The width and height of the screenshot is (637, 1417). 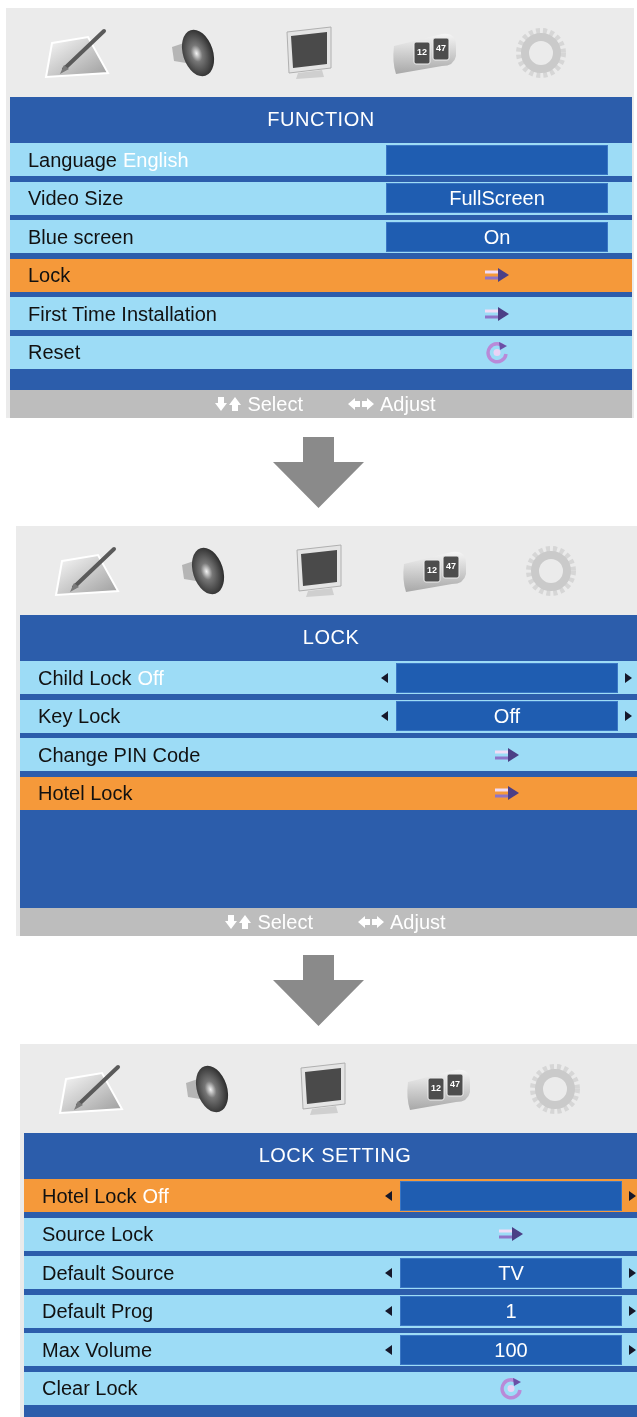 I want to click on menu-item: Hotel Lock, so click(x=328, y=793).